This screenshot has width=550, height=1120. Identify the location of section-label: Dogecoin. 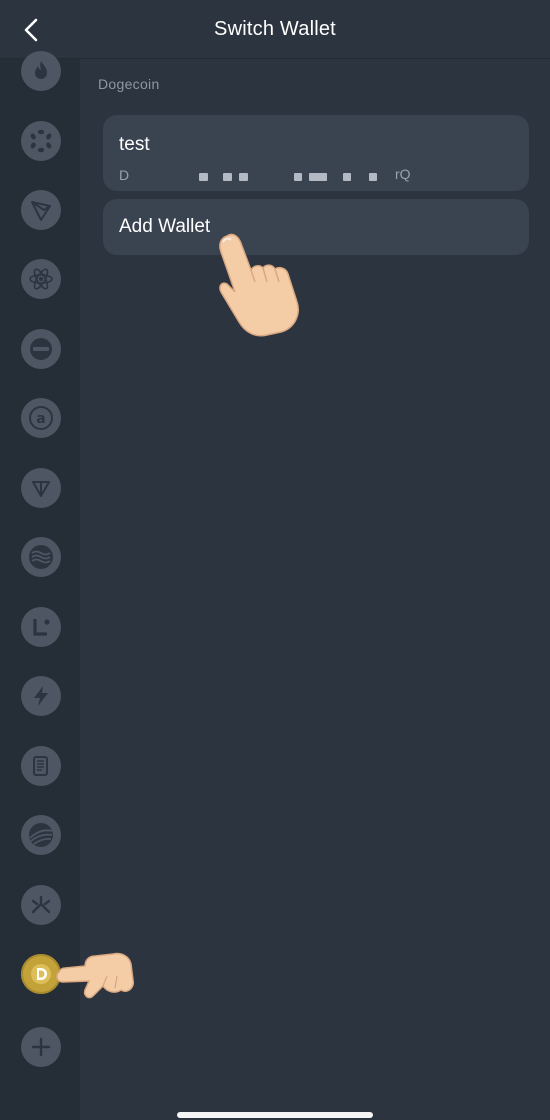
(129, 84).